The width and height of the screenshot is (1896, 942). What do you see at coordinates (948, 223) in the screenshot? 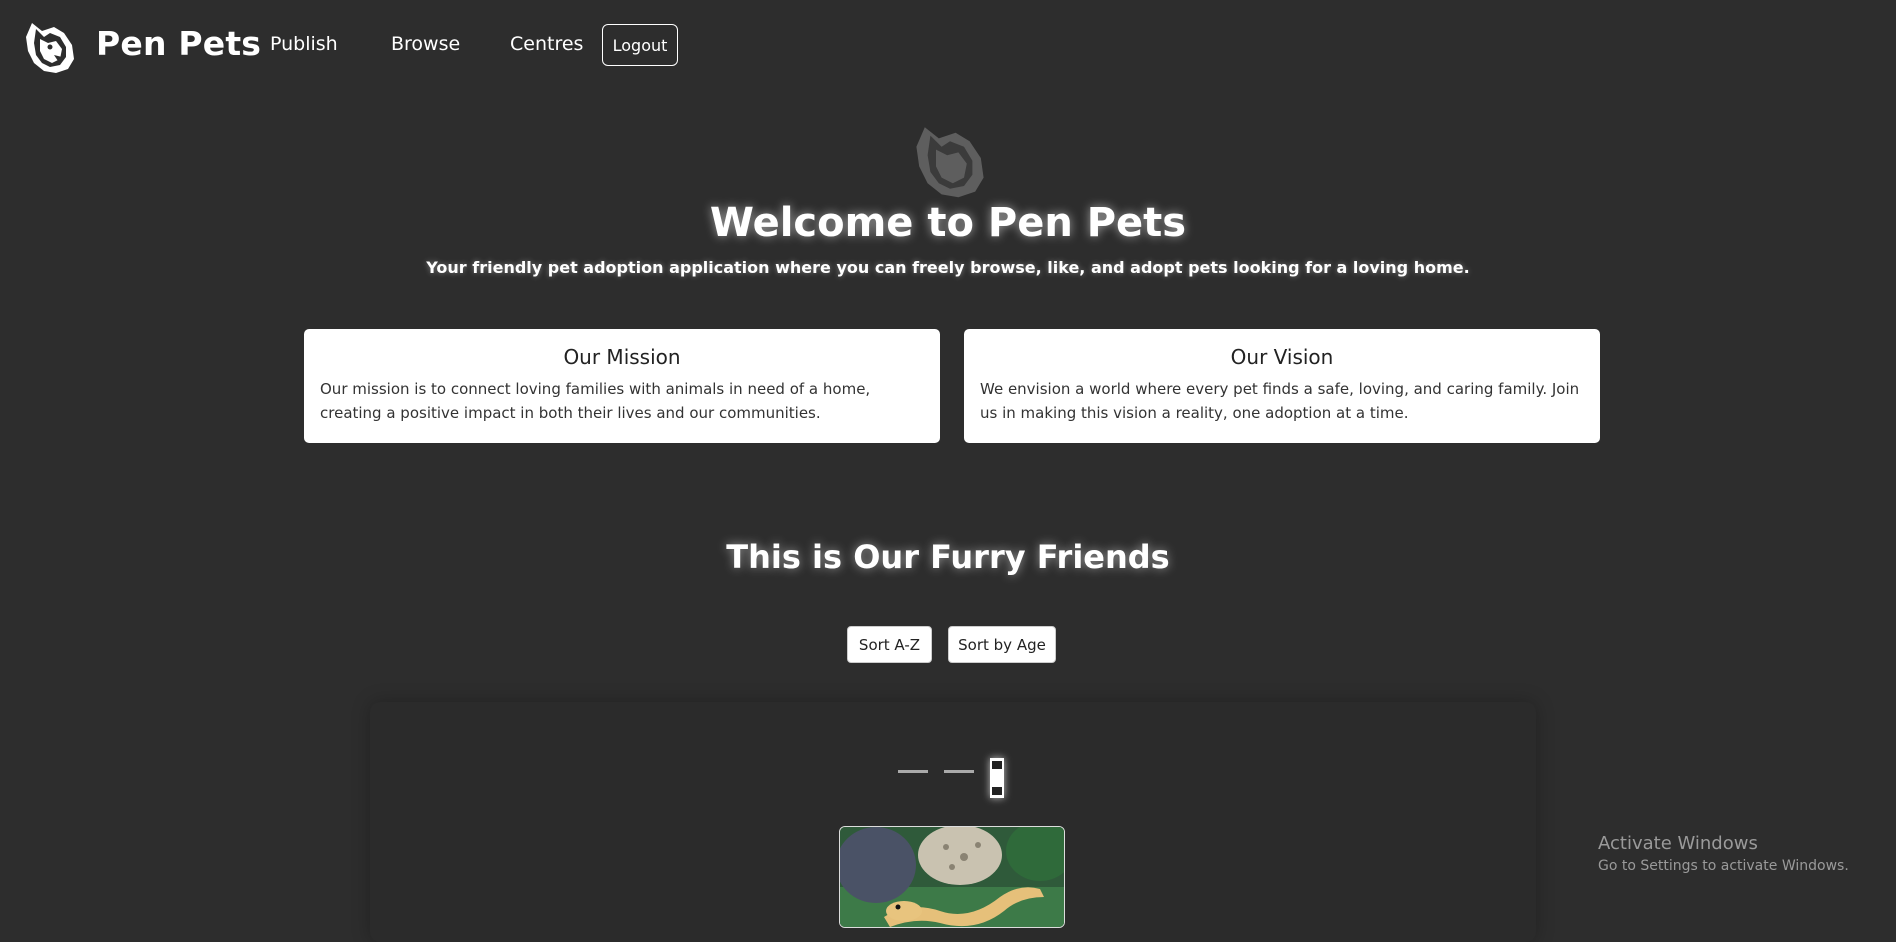
I see `page-title: Welcome to Pen Pets` at bounding box center [948, 223].